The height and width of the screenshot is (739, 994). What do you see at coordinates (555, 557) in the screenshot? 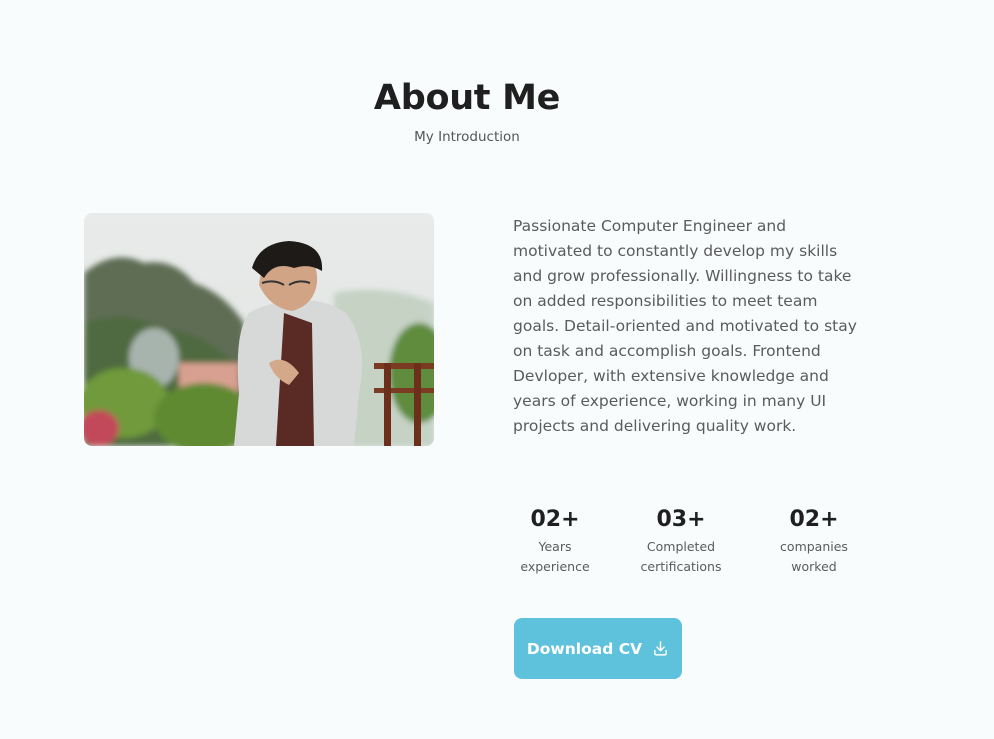
I see `stat-label: Years experience` at bounding box center [555, 557].